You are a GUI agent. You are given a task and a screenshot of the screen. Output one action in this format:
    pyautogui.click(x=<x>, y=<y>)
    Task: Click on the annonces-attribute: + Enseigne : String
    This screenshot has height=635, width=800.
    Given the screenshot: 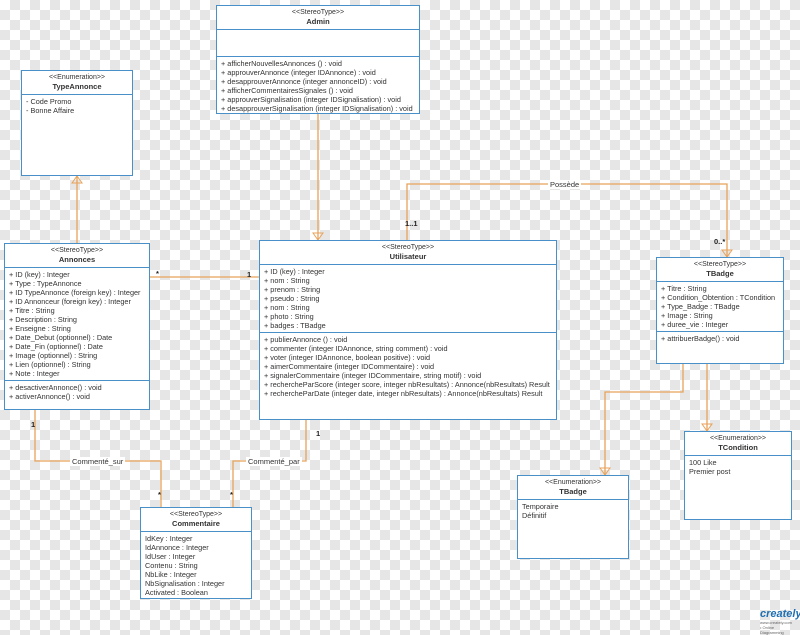 What is the action you would take?
    pyautogui.click(x=40, y=328)
    